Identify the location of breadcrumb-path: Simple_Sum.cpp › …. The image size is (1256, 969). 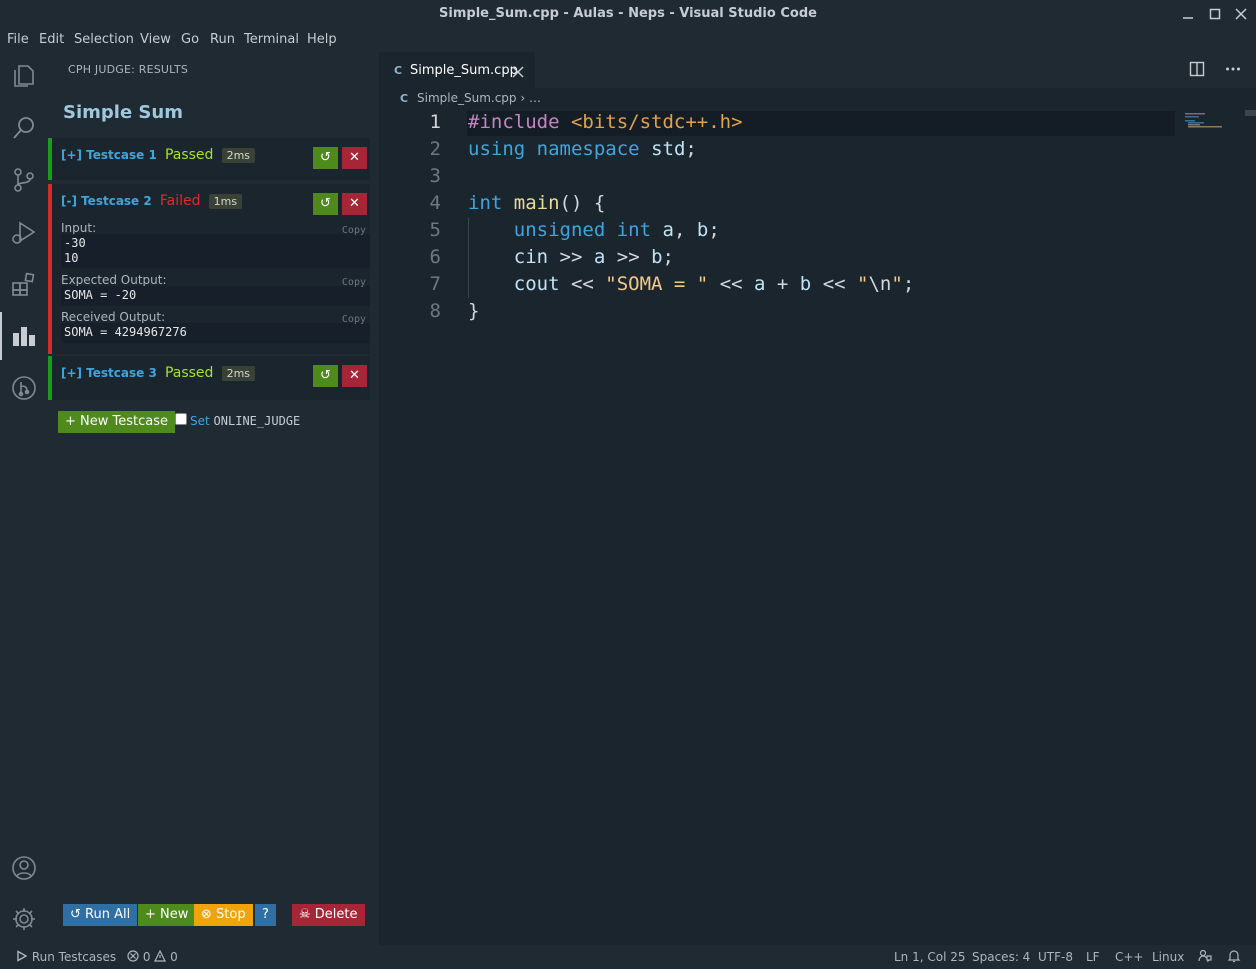
(479, 98).